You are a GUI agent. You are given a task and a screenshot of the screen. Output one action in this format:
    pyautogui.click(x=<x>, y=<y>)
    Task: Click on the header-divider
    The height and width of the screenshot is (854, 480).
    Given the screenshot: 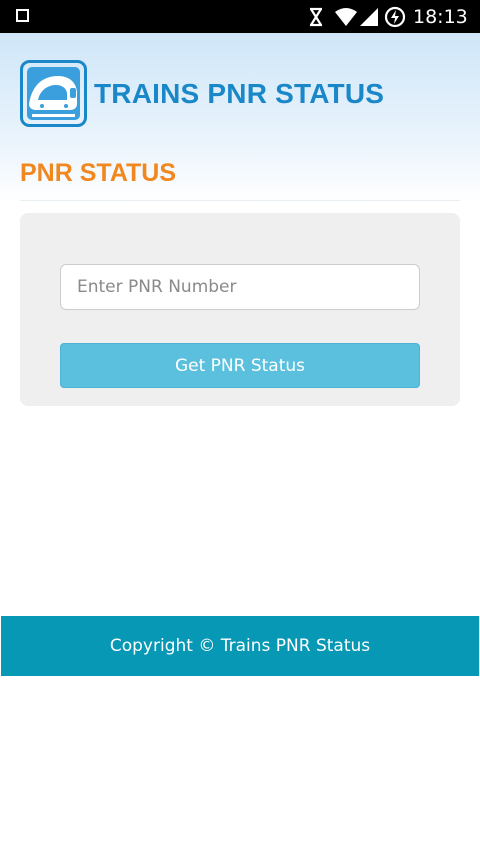 What is the action you would take?
    pyautogui.click(x=240, y=200)
    